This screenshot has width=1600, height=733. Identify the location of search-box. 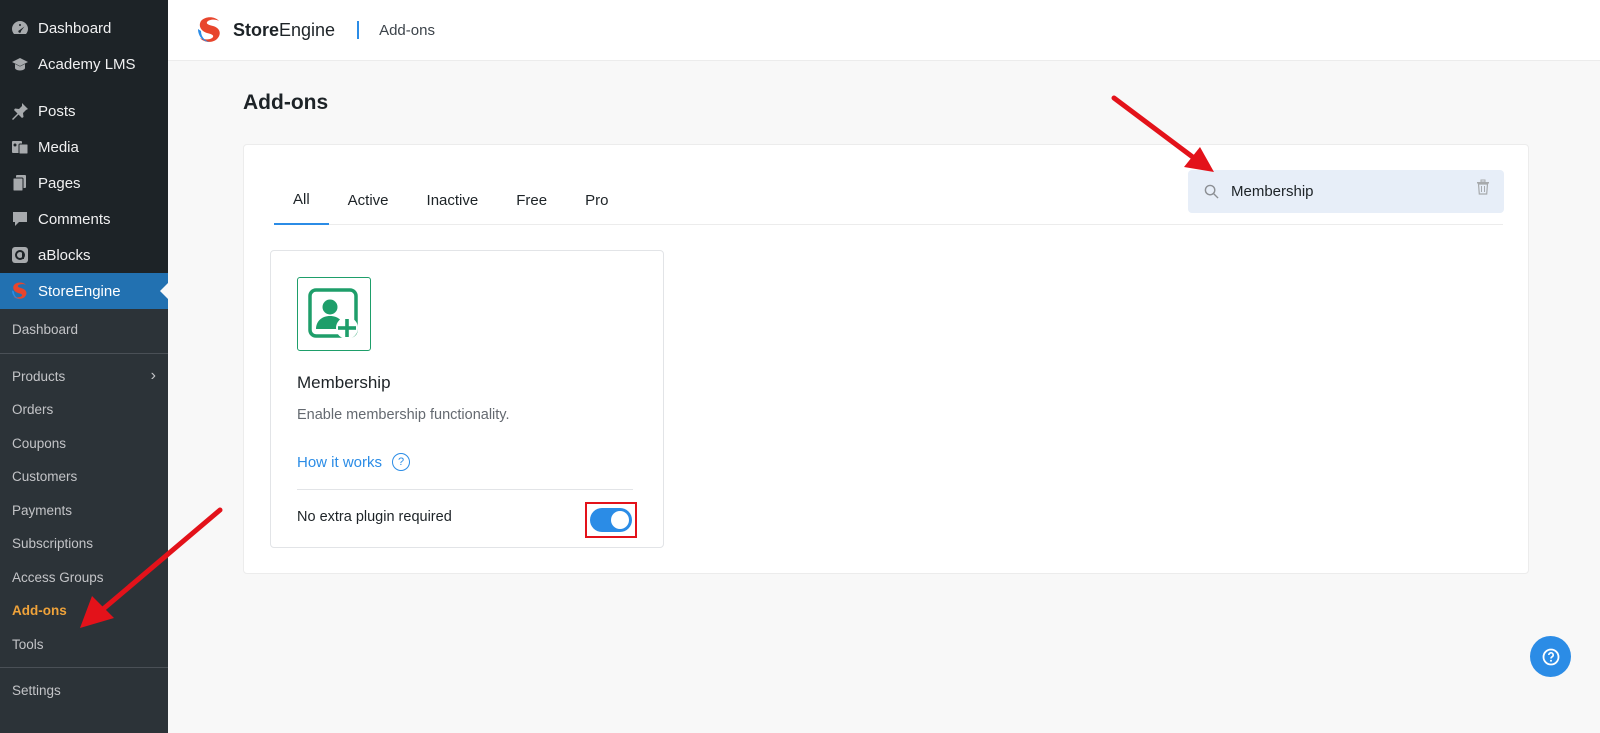
(1346, 191).